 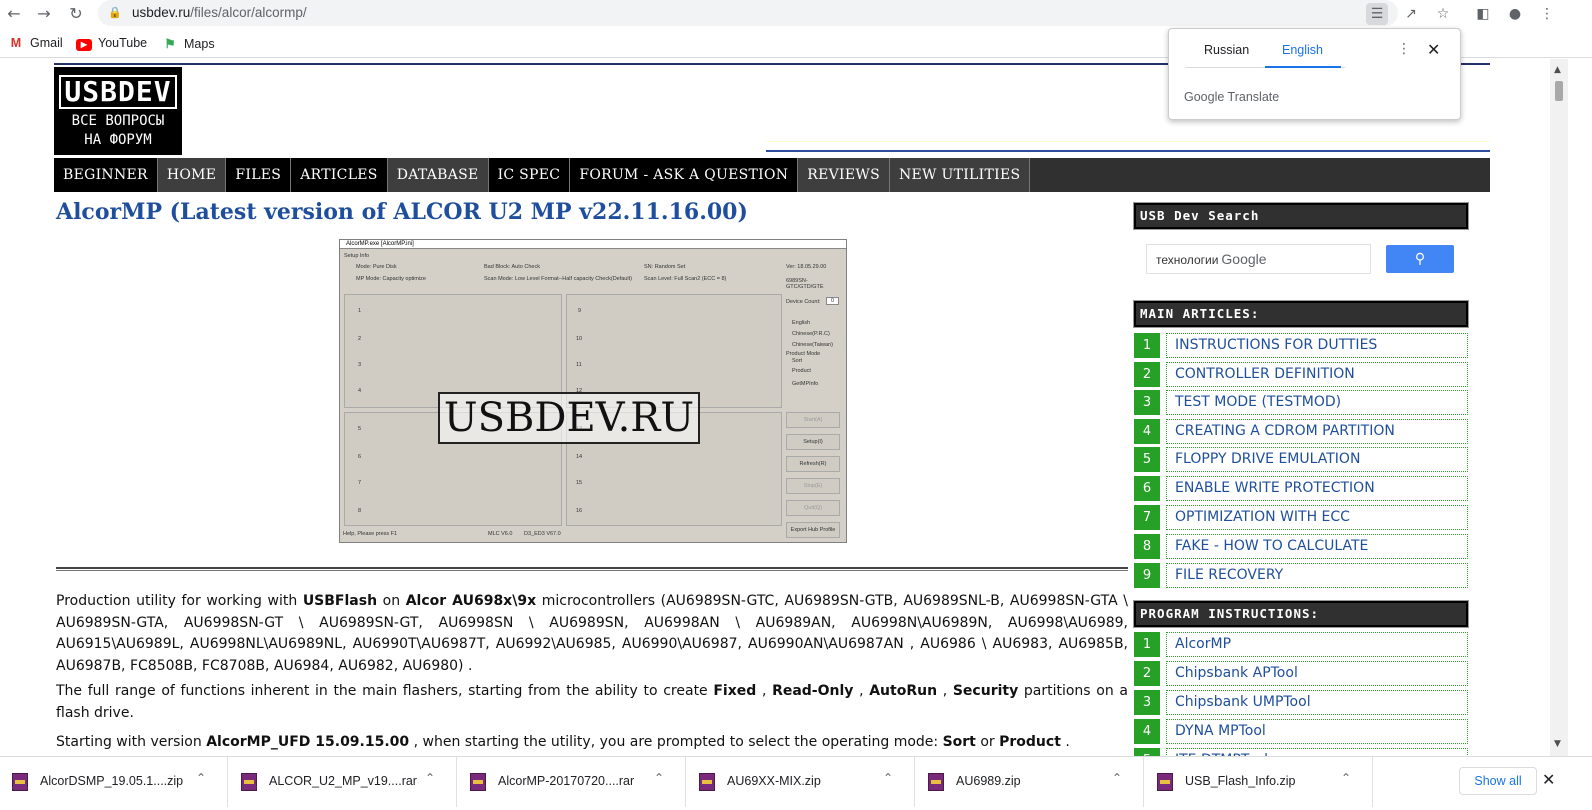 I want to click on download-name: ALCOR_U2_MP_v19....rar, so click(x=343, y=781).